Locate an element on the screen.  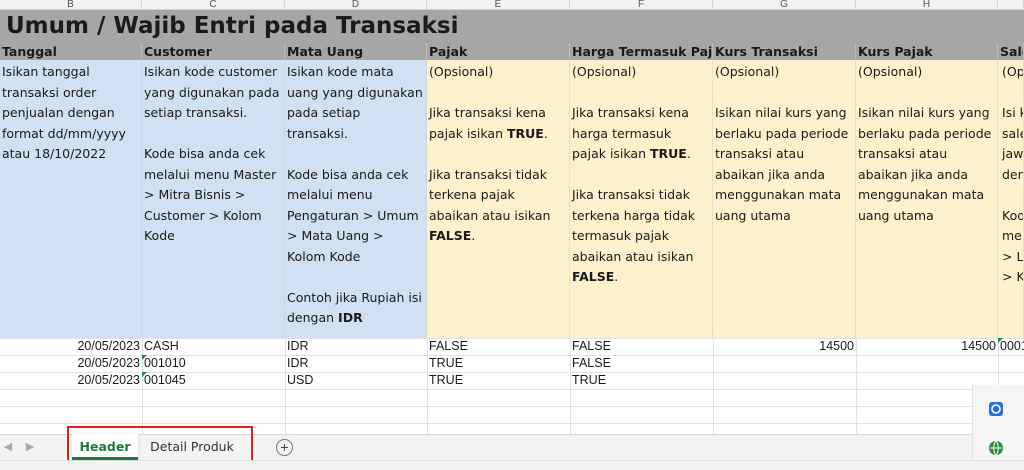
header-tanggal: Tanggal is located at coordinates (71, 51).